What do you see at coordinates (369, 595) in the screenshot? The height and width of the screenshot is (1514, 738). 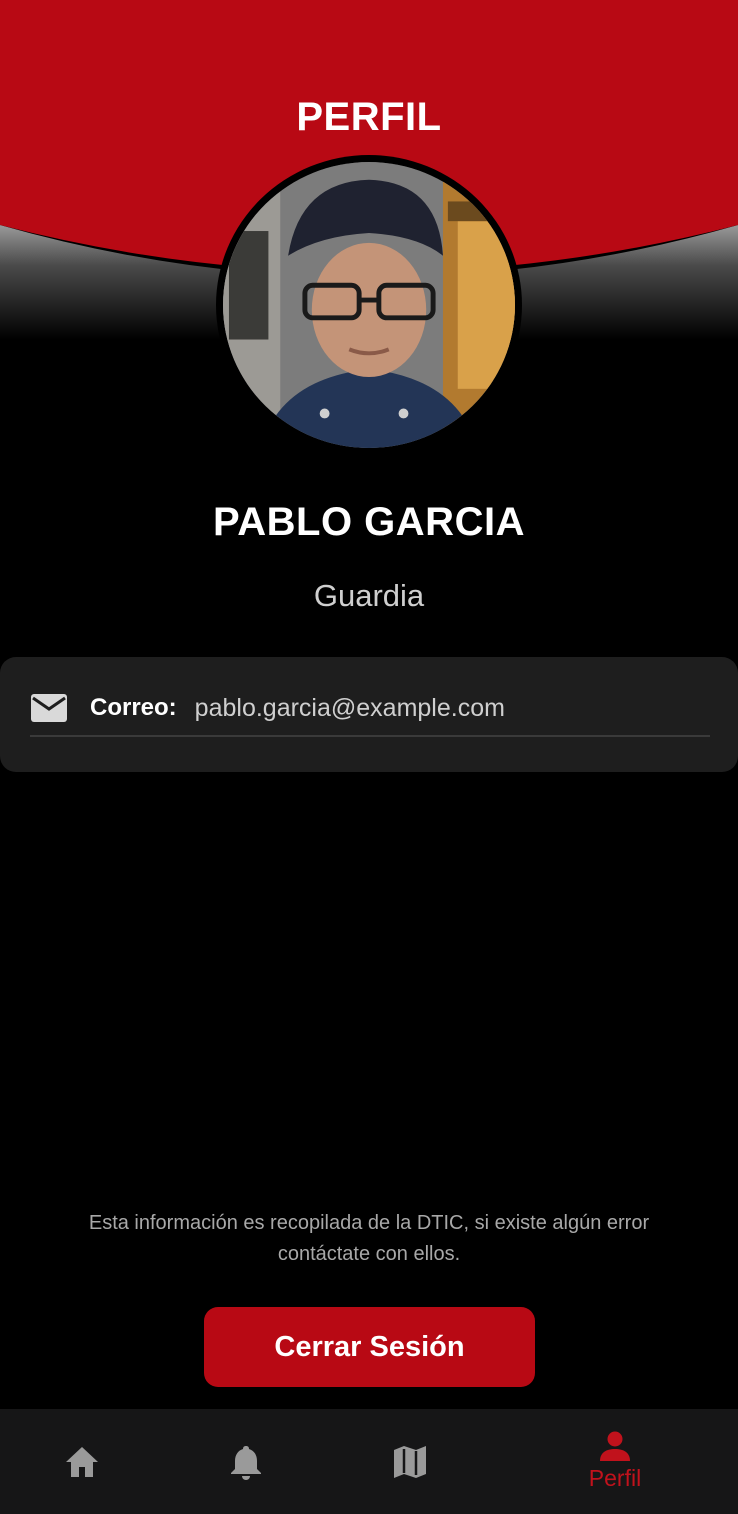 I see `user-role: Guardia` at bounding box center [369, 595].